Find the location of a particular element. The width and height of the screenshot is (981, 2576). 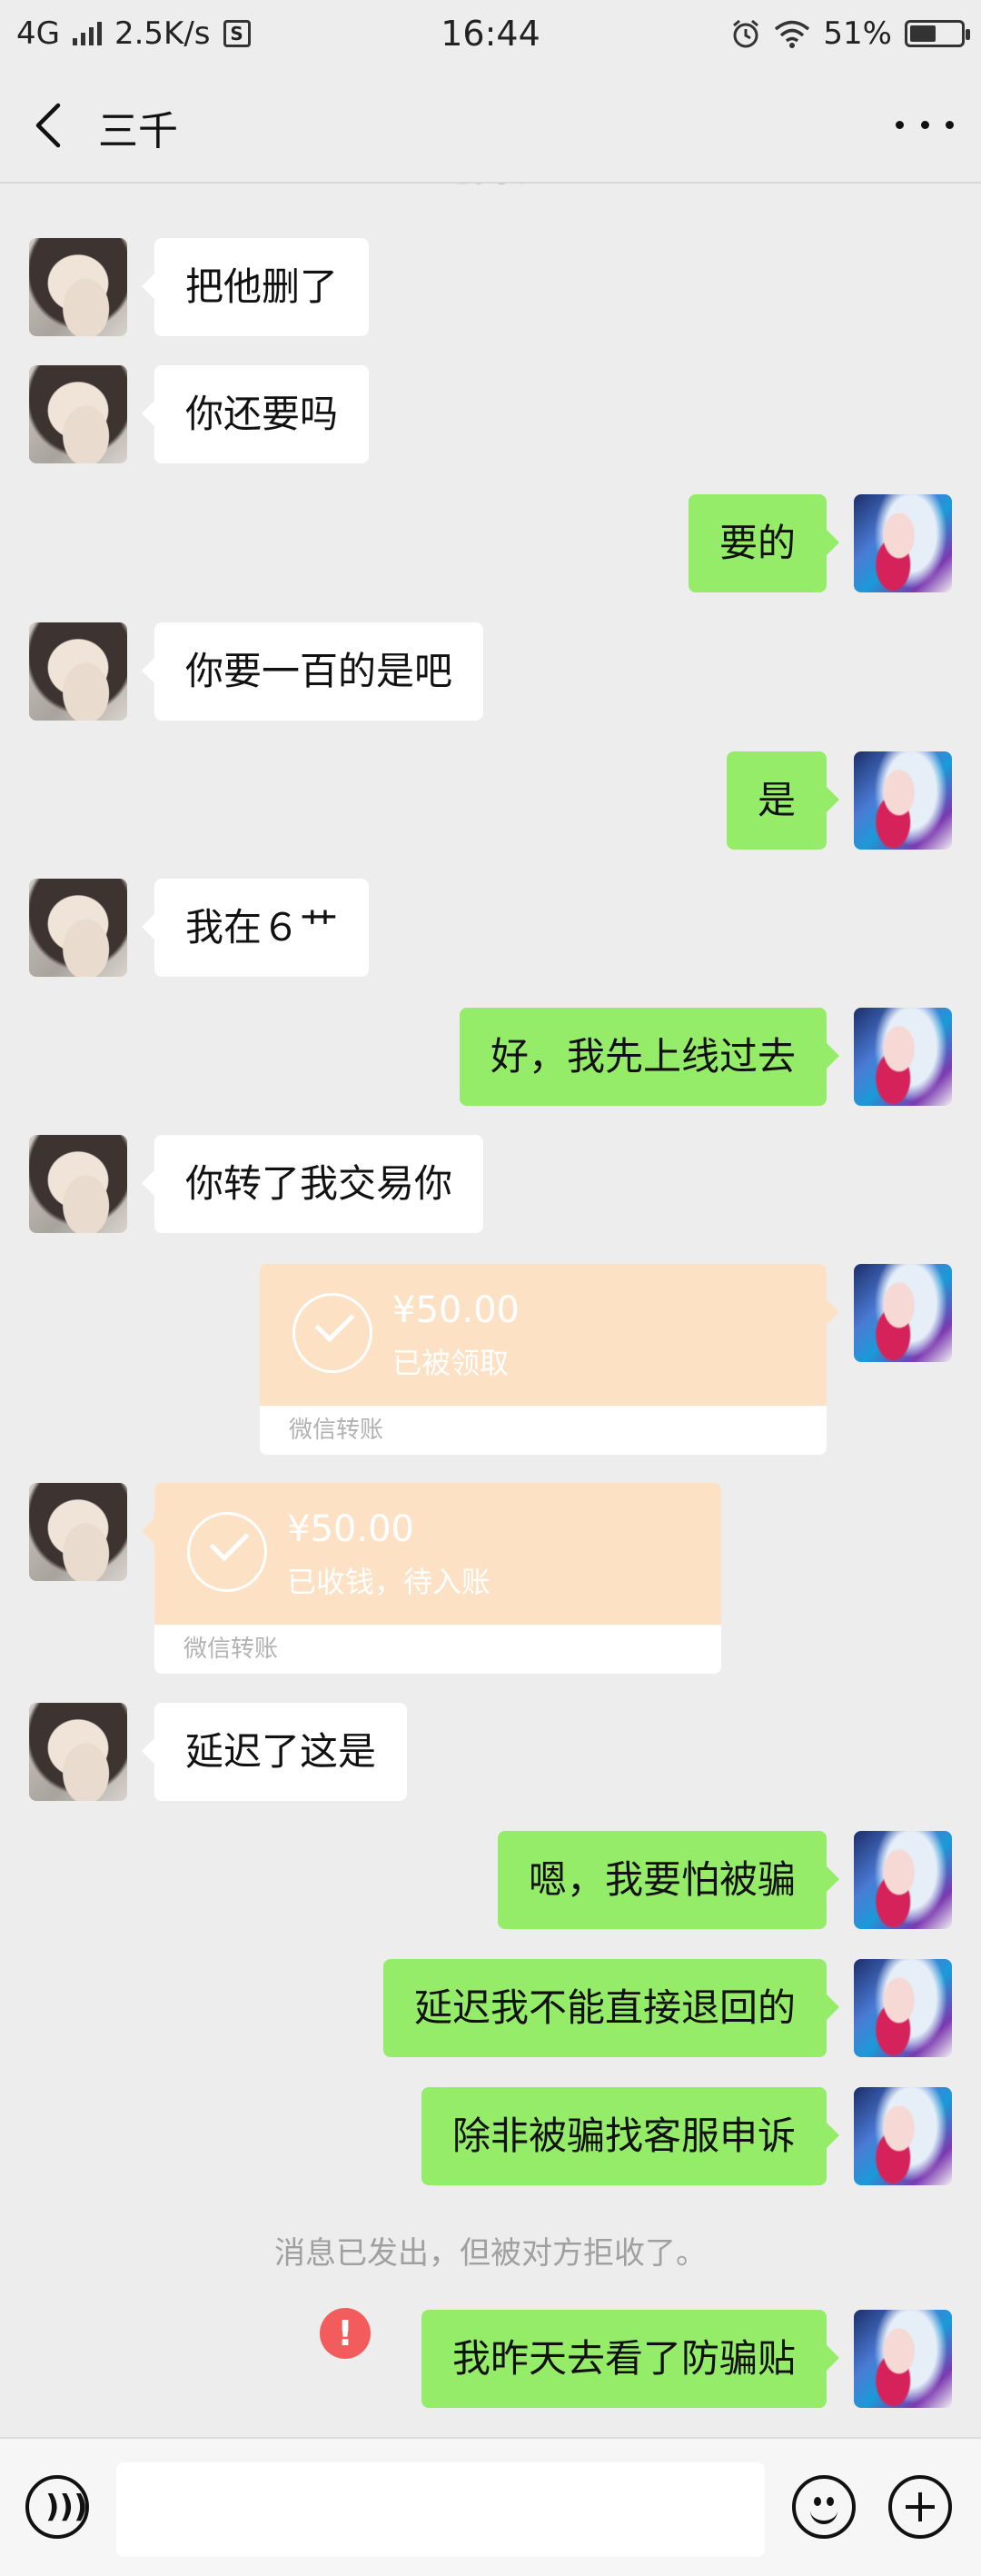

emoji-icon is located at coordinates (824, 2507).